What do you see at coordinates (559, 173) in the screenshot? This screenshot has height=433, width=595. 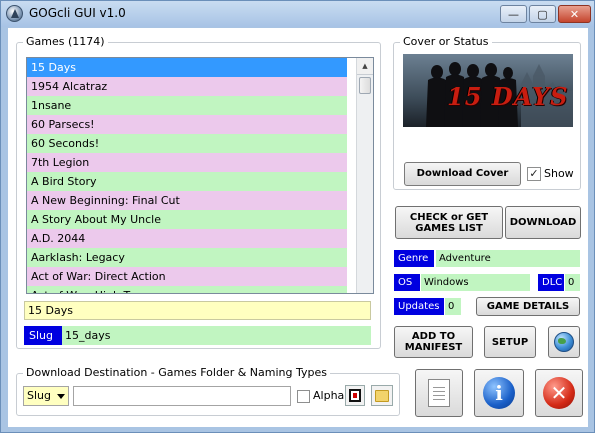 I see `show-label: Show` at bounding box center [559, 173].